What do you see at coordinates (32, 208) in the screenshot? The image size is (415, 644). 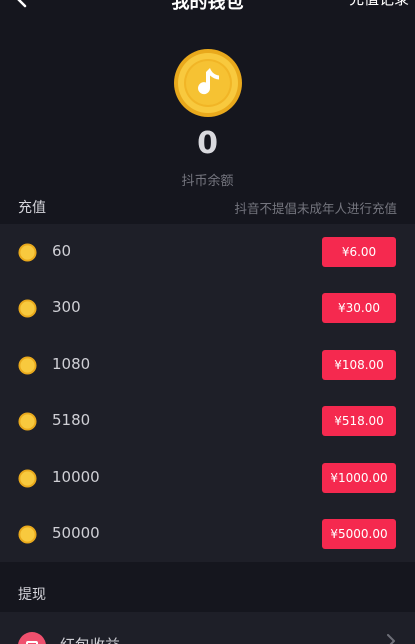 I see `recharge-section-title: 充值` at bounding box center [32, 208].